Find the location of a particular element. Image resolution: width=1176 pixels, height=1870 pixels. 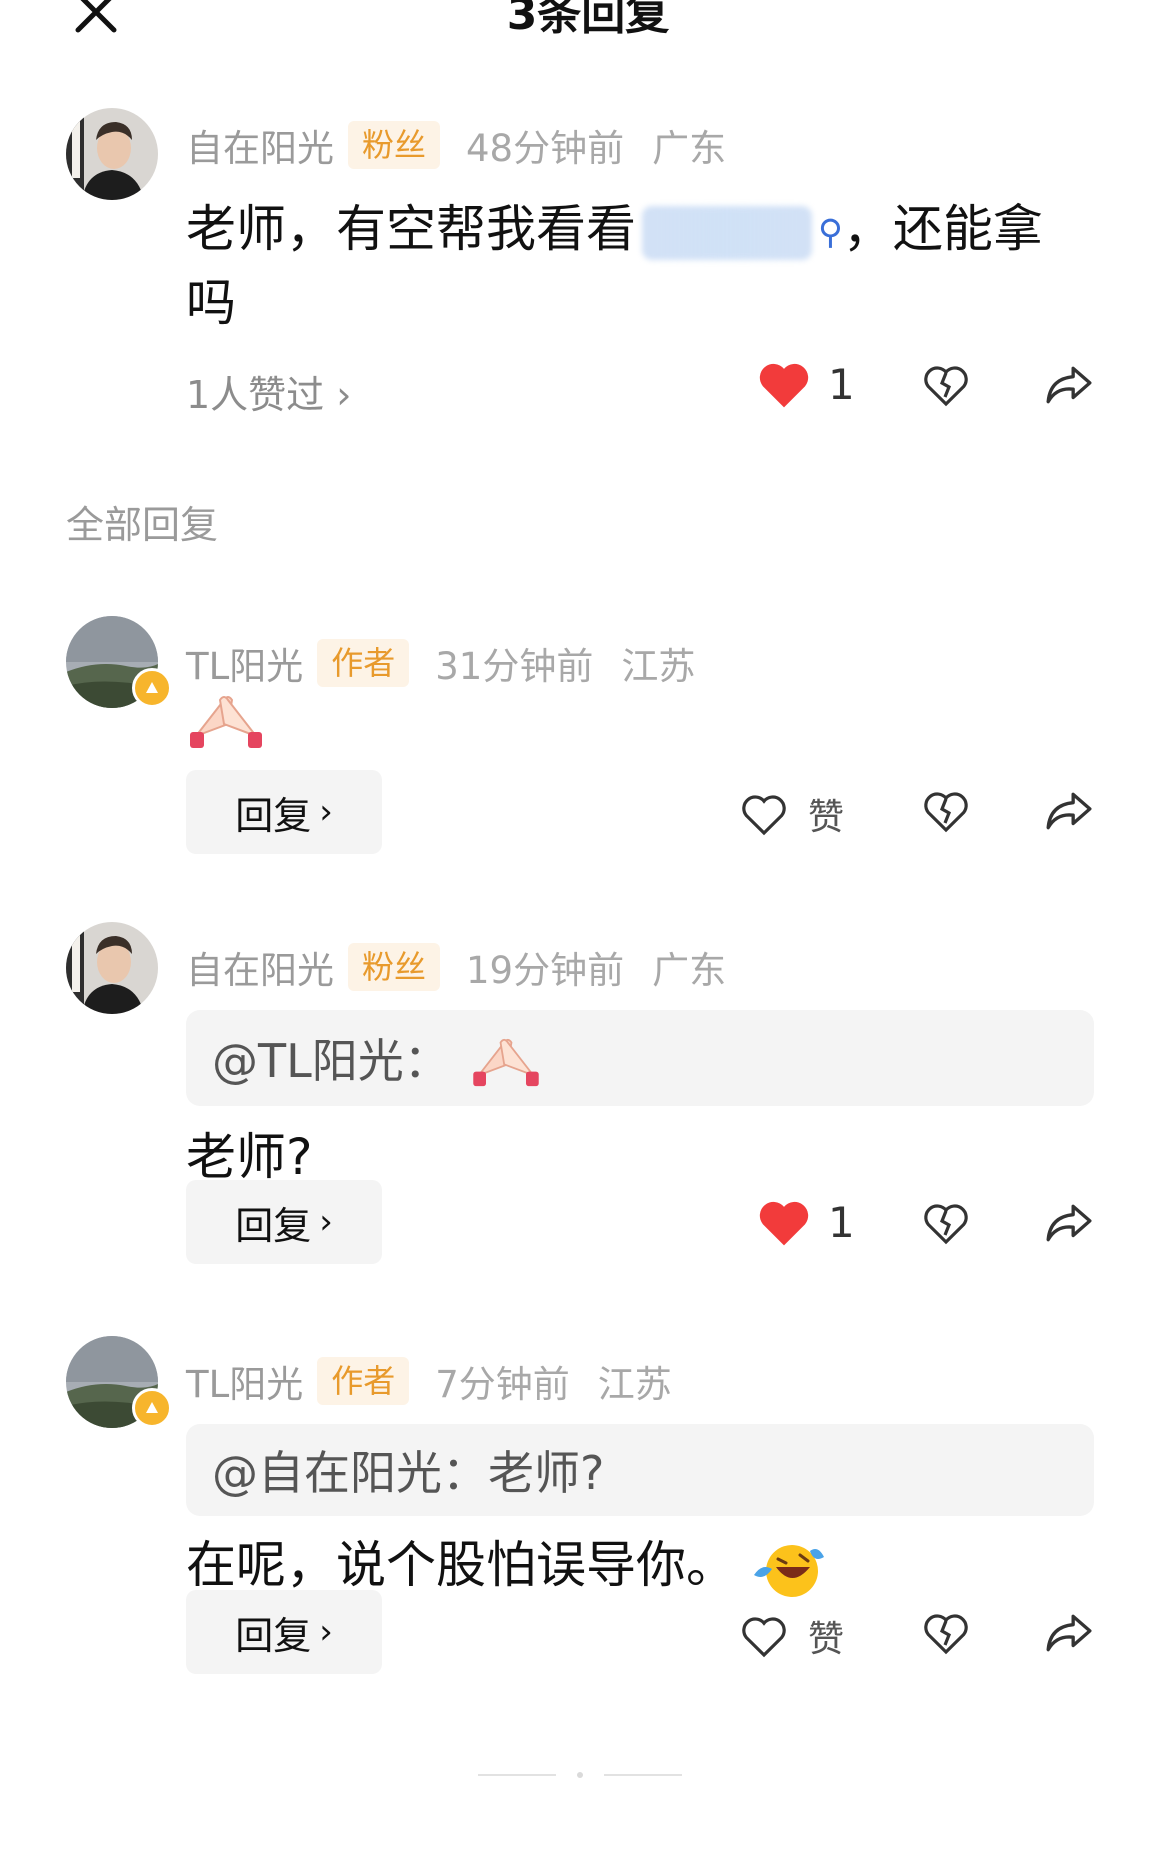

comment-text-content: 在呢，说个股怕误导你。 is located at coordinates (461, 1565).